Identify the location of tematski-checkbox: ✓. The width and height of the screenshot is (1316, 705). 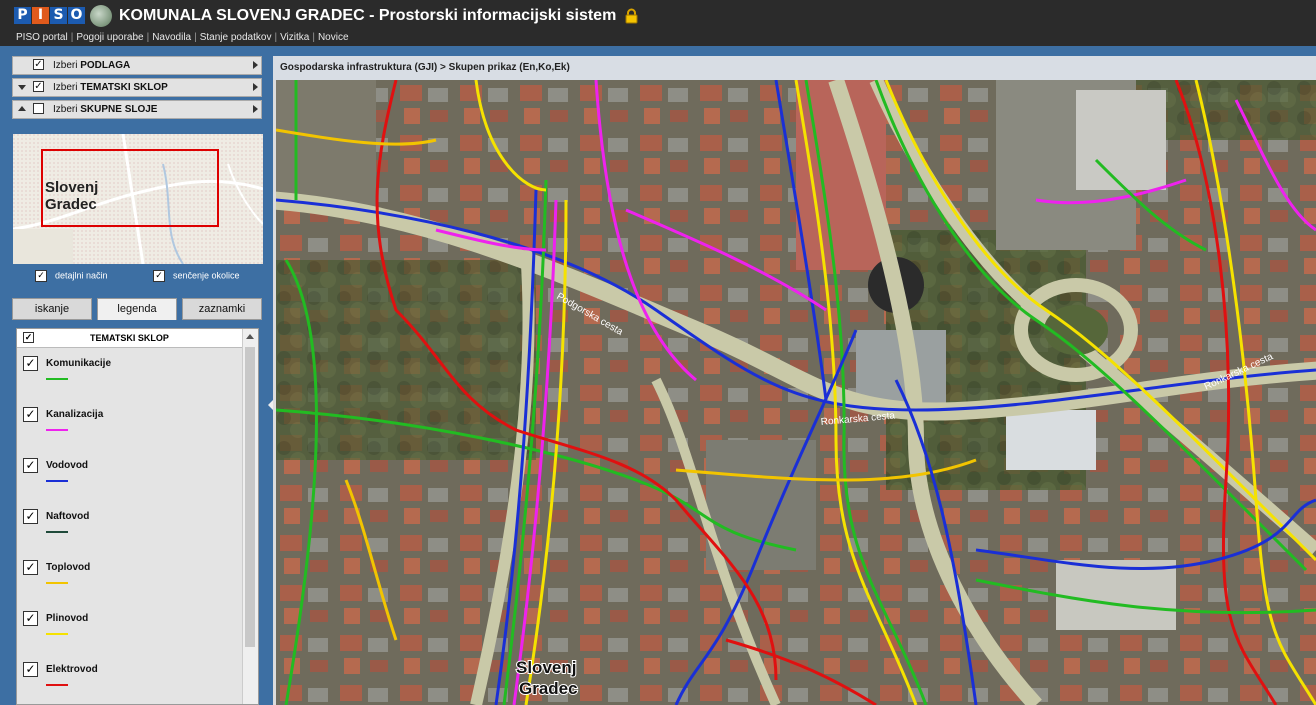
(38, 86).